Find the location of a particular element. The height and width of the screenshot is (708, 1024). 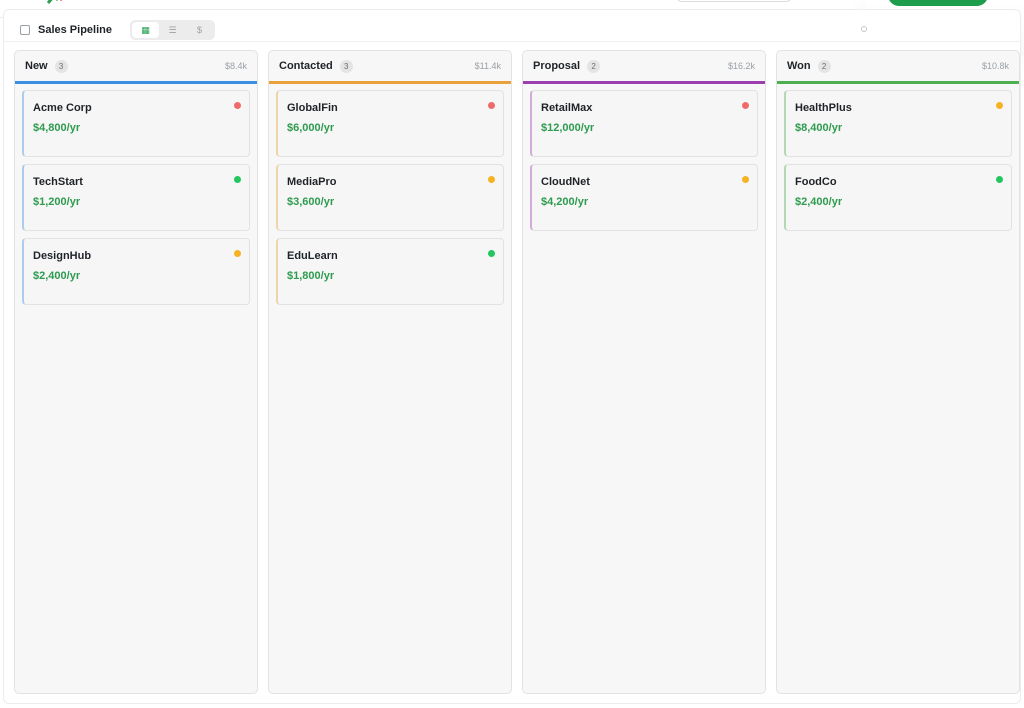

deal-name: MediaPro is located at coordinates (312, 182).